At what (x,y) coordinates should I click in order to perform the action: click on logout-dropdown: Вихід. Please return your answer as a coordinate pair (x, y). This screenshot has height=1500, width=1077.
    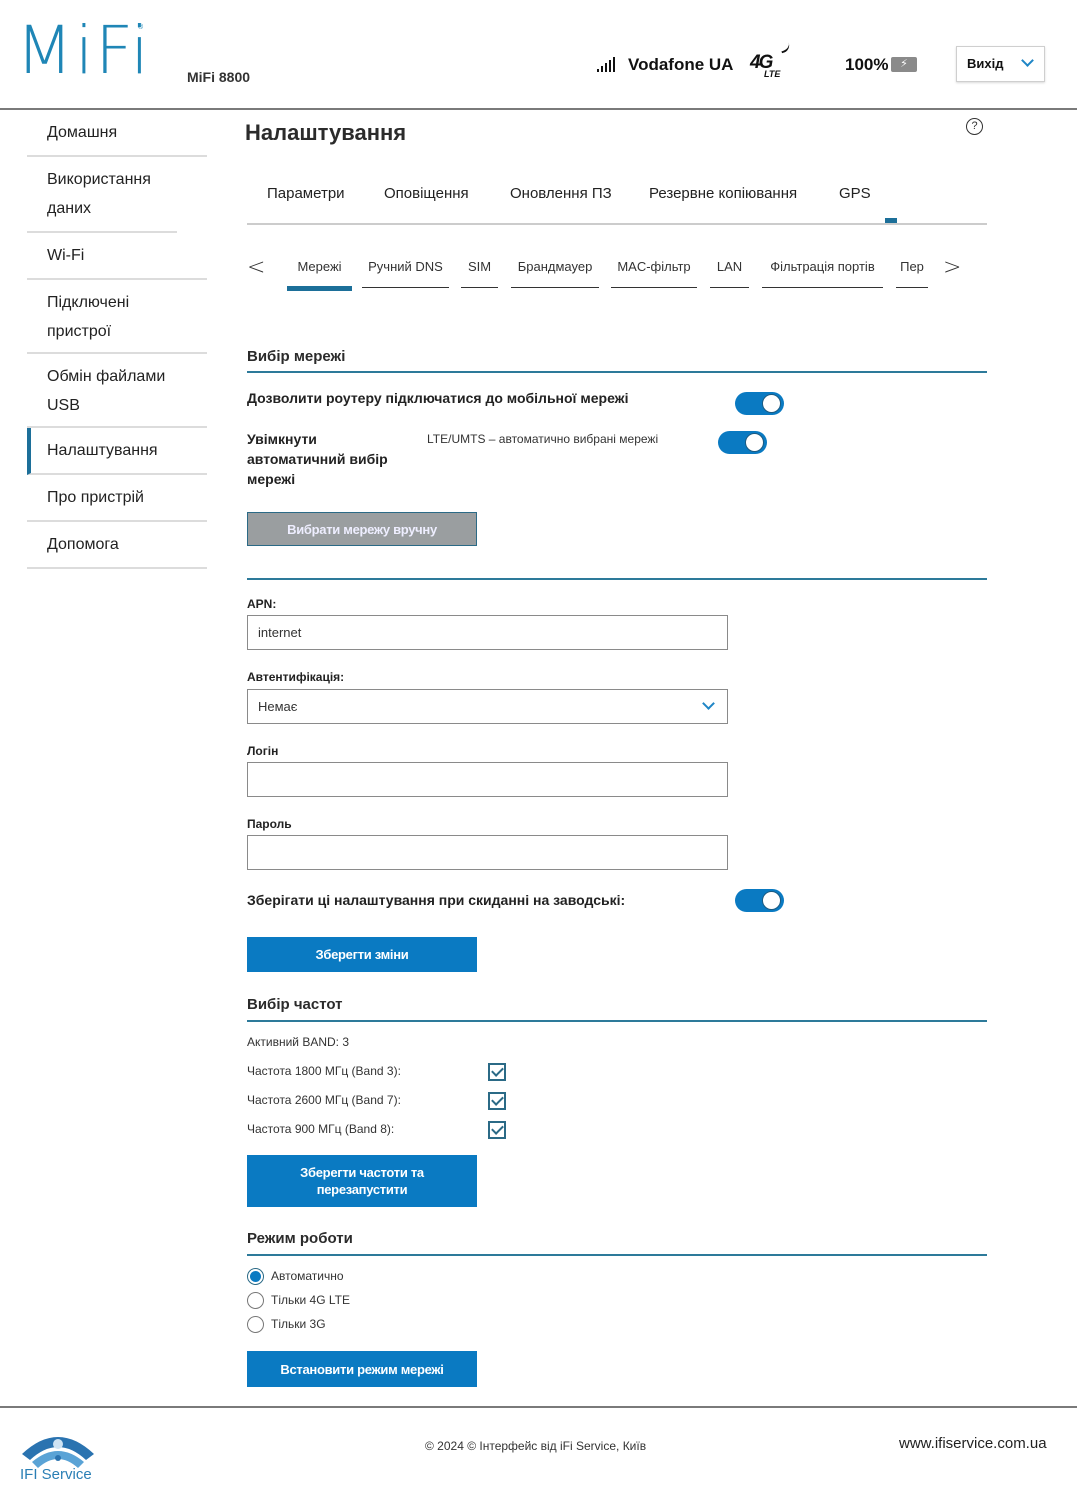
    Looking at the image, I should click on (1000, 64).